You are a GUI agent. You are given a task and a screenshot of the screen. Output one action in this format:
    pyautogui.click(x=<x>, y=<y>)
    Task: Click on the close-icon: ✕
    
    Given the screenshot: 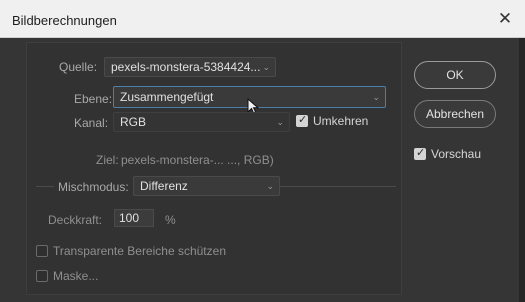 What is the action you would take?
    pyautogui.click(x=505, y=18)
    